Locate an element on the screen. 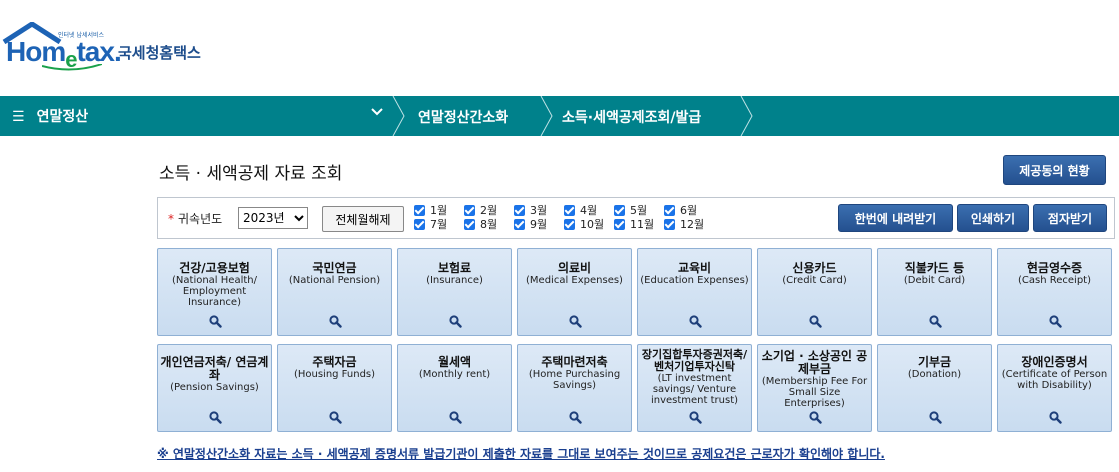  tile-housing-funds: 주택자금 (Housing Funds) is located at coordinates (334, 388).